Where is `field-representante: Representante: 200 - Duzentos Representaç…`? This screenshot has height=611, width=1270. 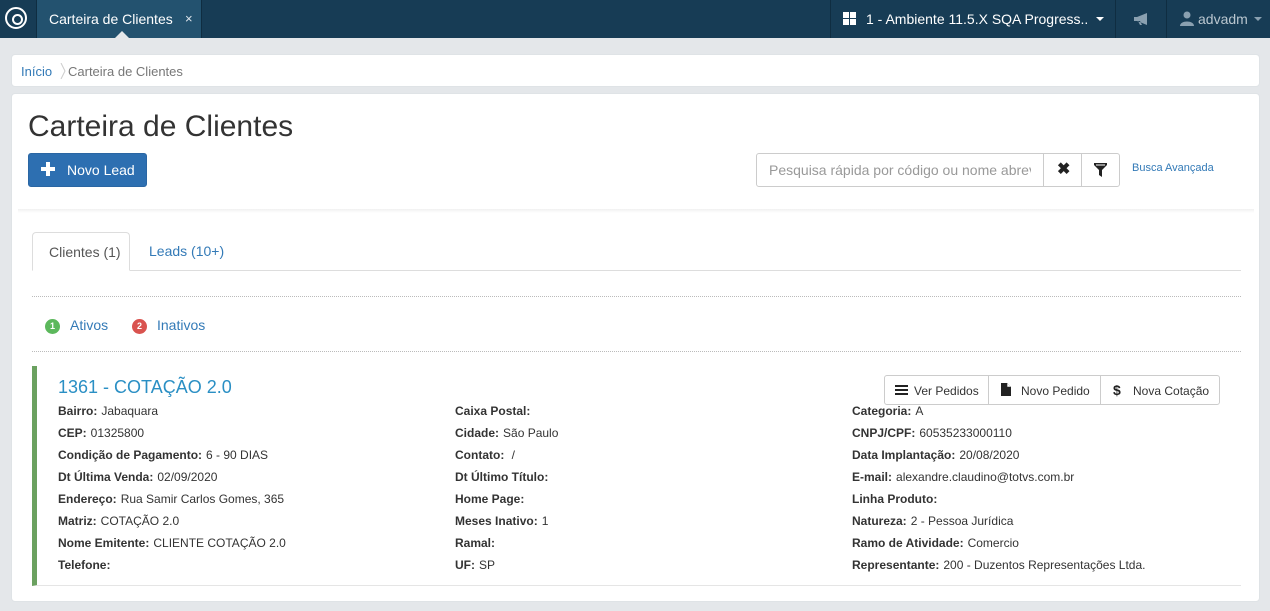 field-representante: Representante: 200 - Duzentos Representaç… is located at coordinates (999, 565).